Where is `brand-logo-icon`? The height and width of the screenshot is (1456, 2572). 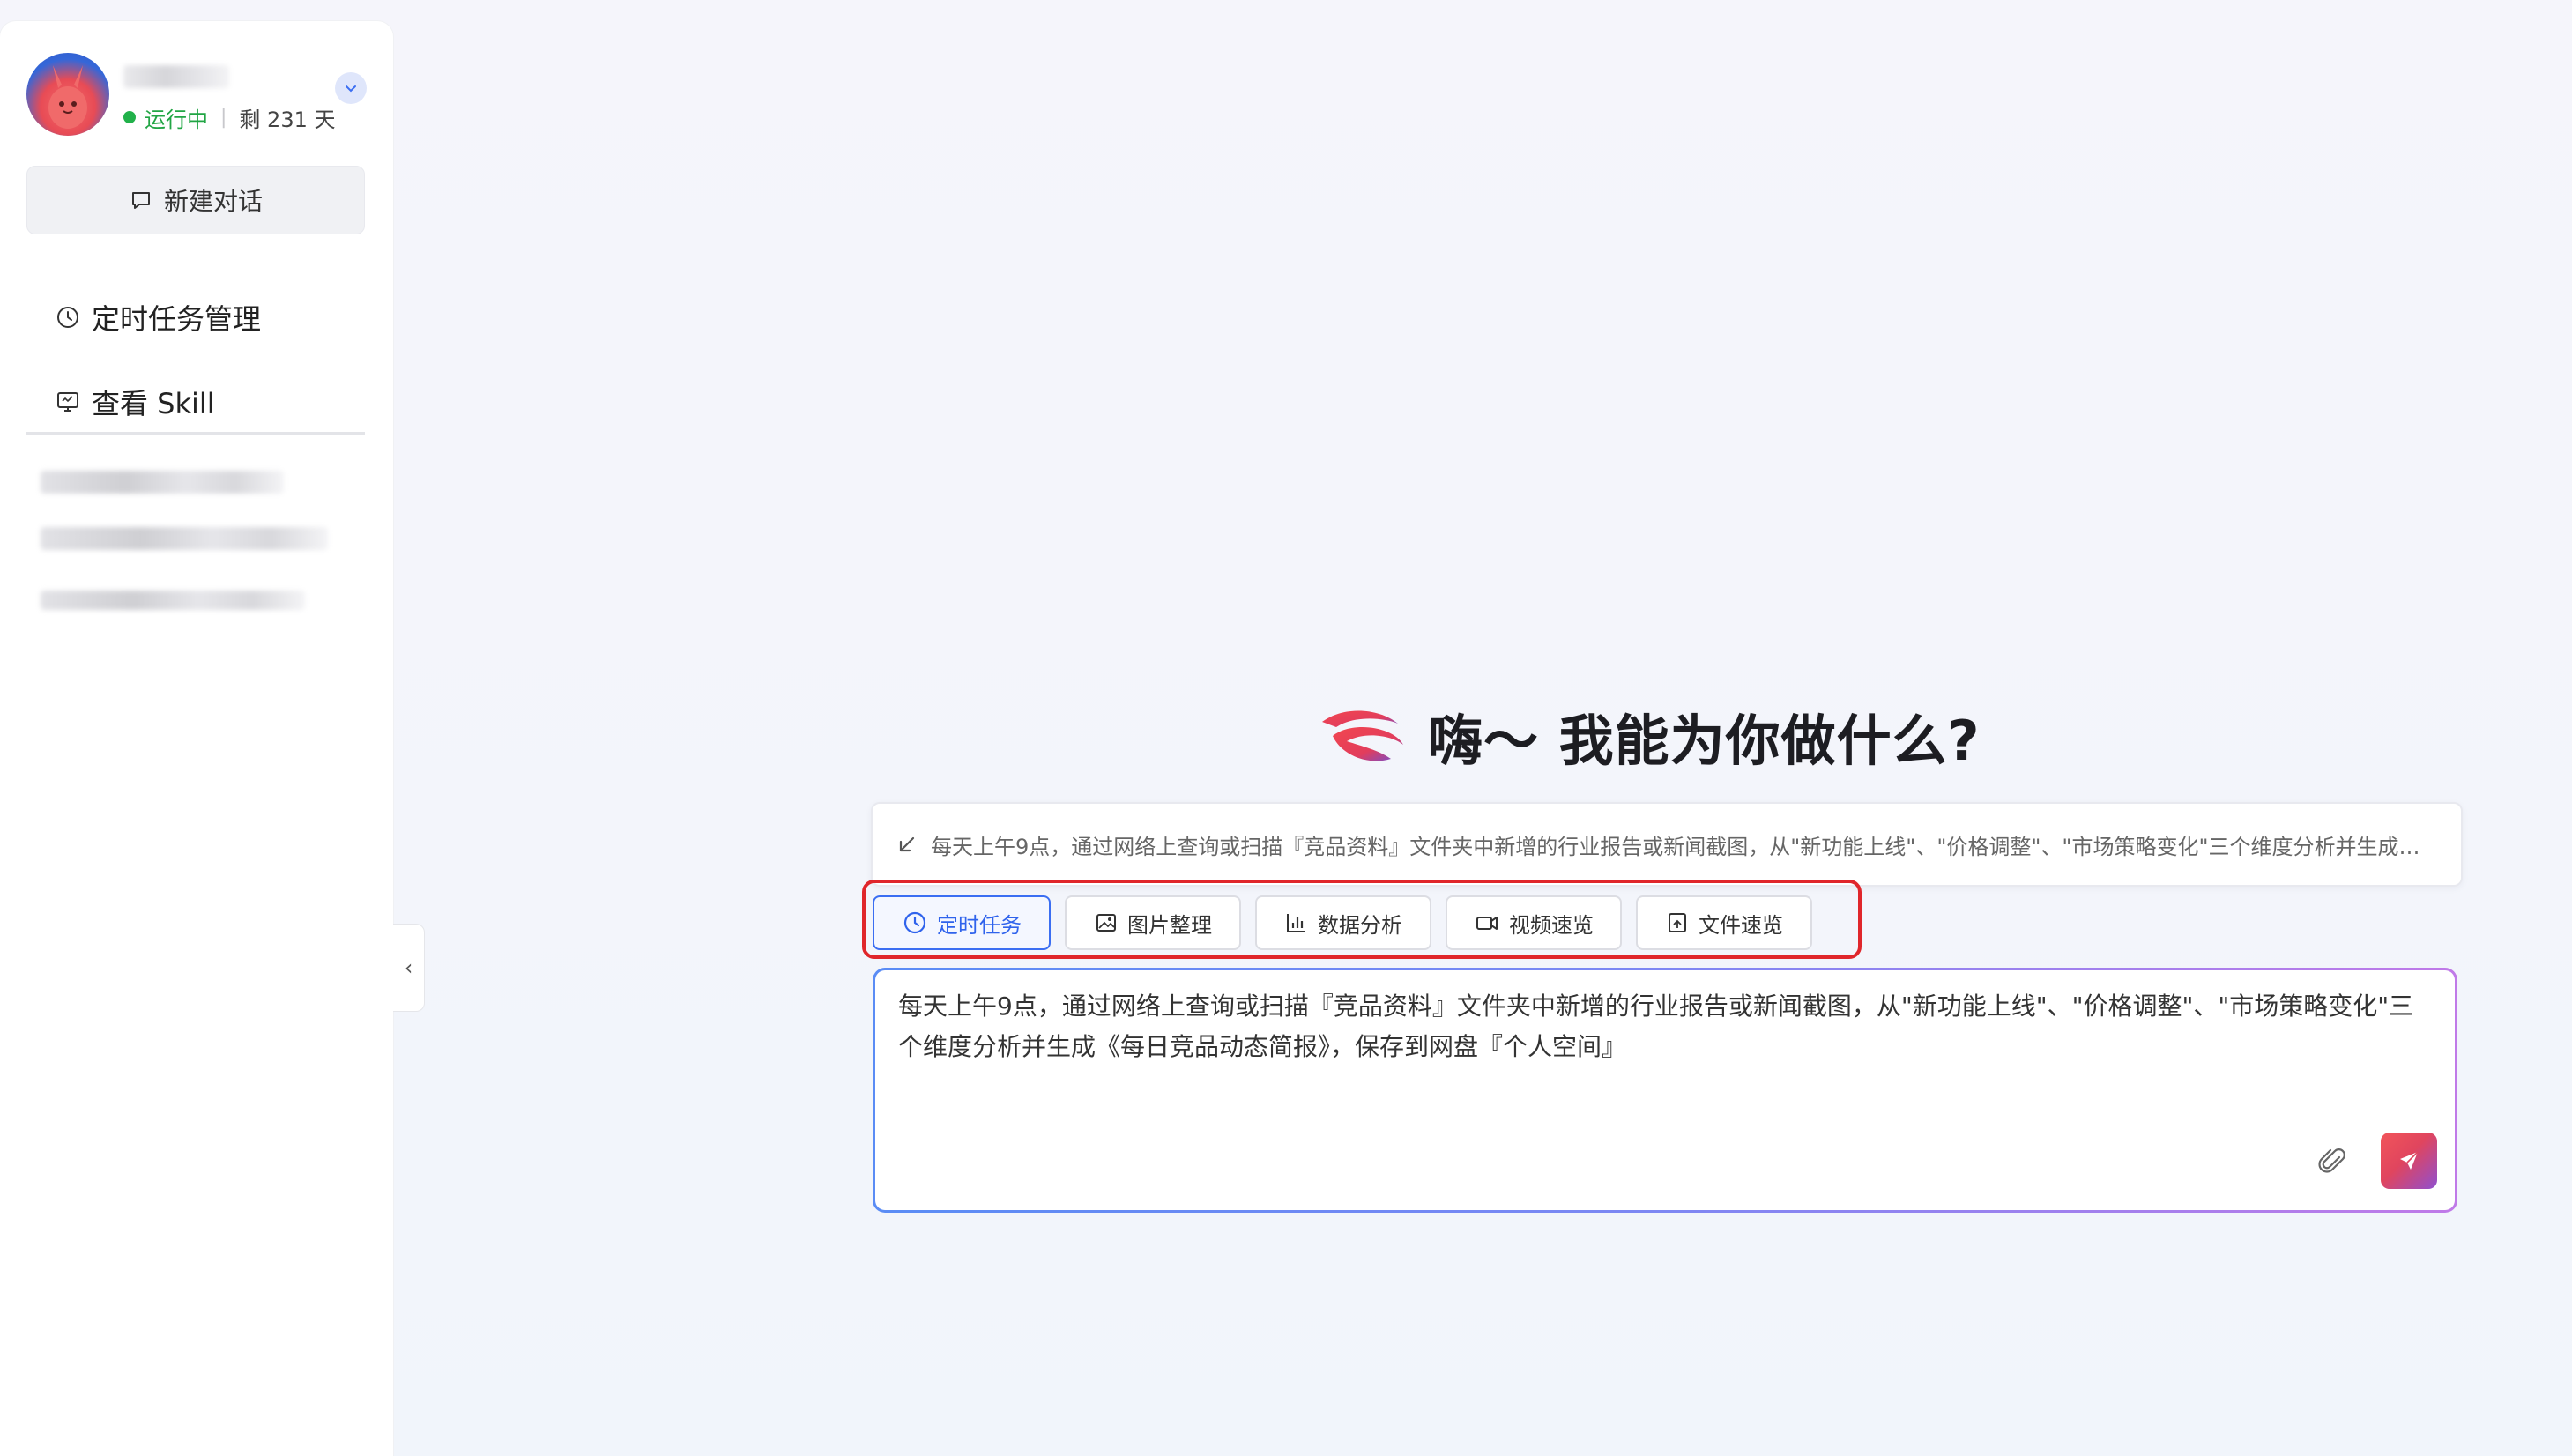 brand-logo-icon is located at coordinates (1362, 735).